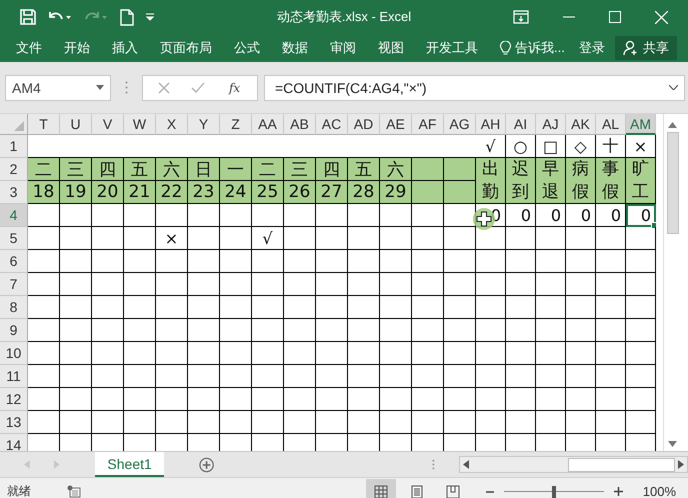 The height and width of the screenshot is (498, 688). I want to click on sheet-tab: Sheet1, so click(129, 464).